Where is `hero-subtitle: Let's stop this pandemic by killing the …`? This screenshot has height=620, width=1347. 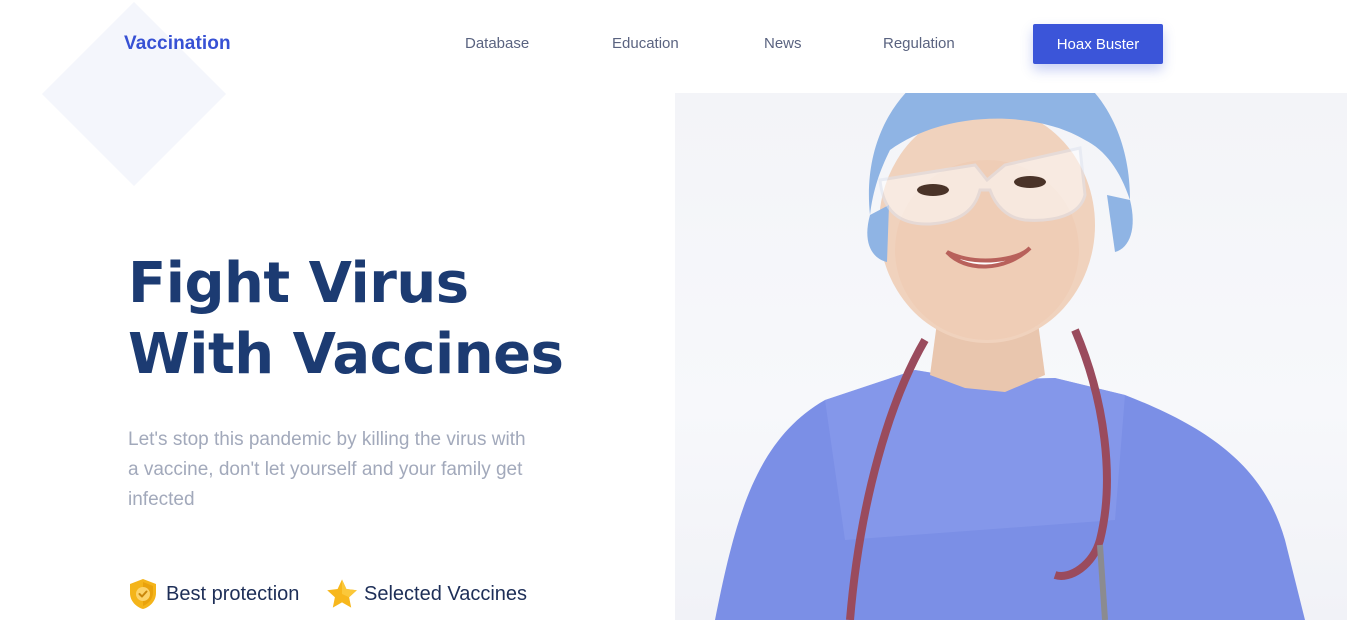 hero-subtitle: Let's stop this pandemic by killing the … is located at coordinates (327, 469).